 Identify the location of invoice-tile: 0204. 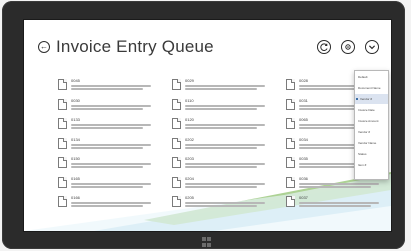
(227, 183).